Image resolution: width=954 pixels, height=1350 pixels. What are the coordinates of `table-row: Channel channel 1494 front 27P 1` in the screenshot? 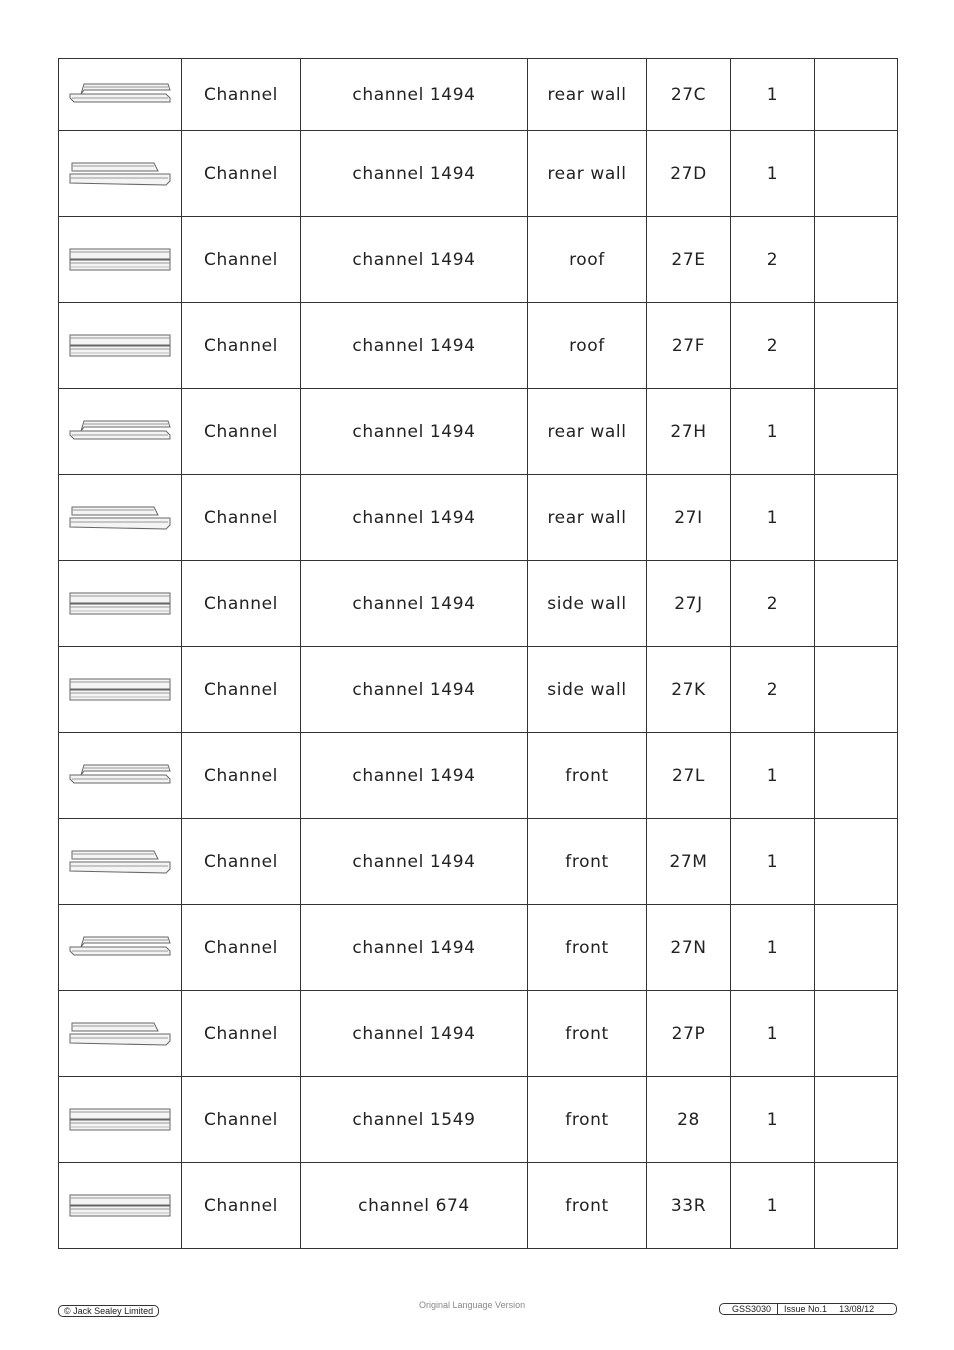 It's located at (478, 1033).